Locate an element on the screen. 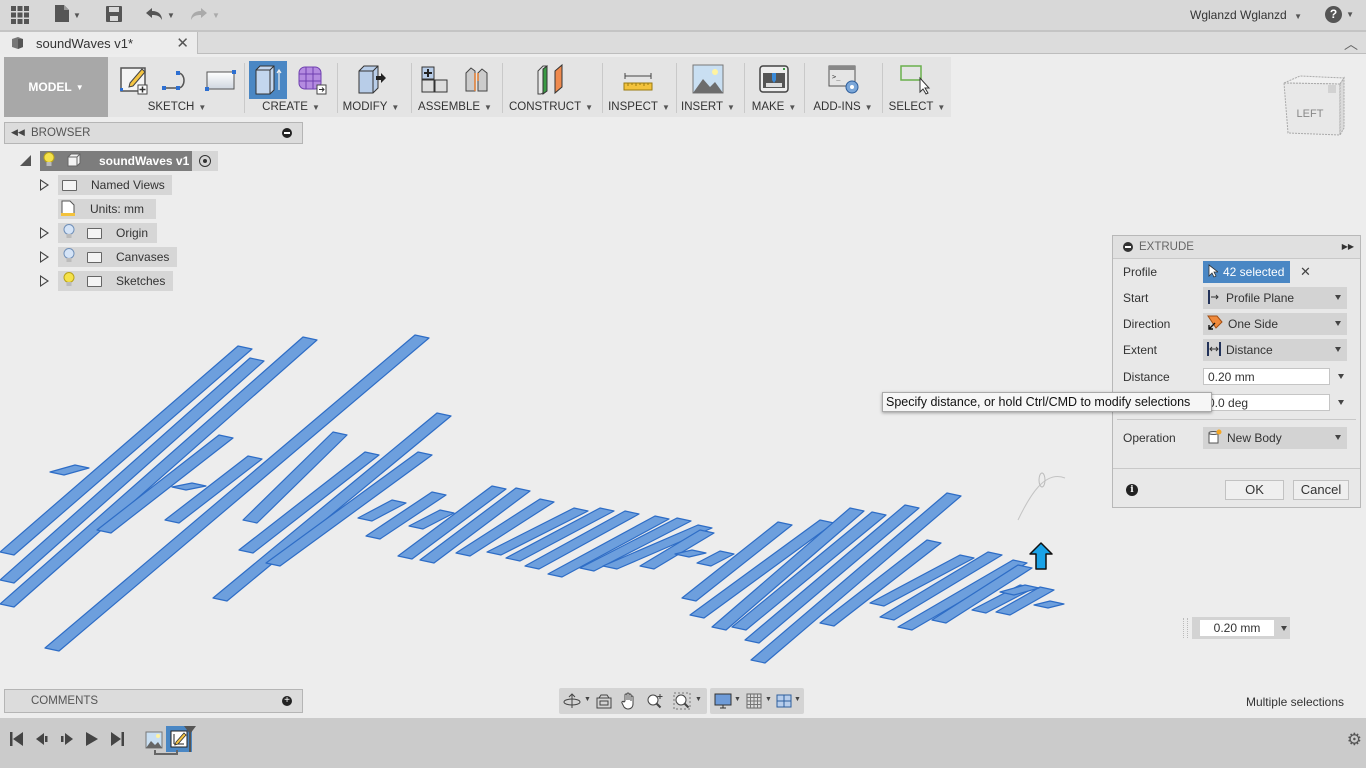 This screenshot has width=1366, height=768. arc-icon is located at coordinates (176, 79).